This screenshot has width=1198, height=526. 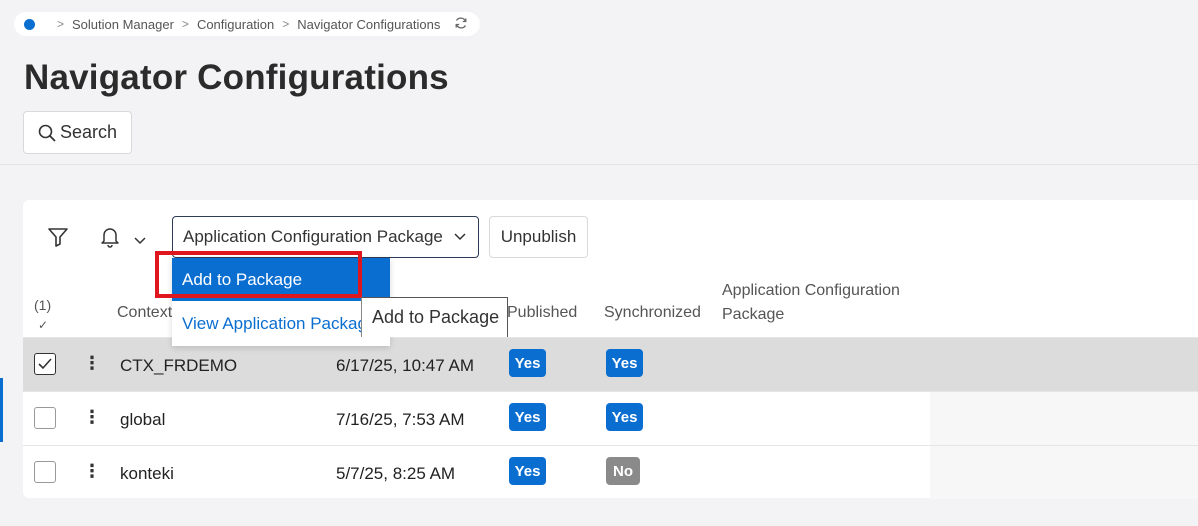 What do you see at coordinates (811, 290) in the screenshot?
I see `column-header-package-line1: Application Configuration` at bounding box center [811, 290].